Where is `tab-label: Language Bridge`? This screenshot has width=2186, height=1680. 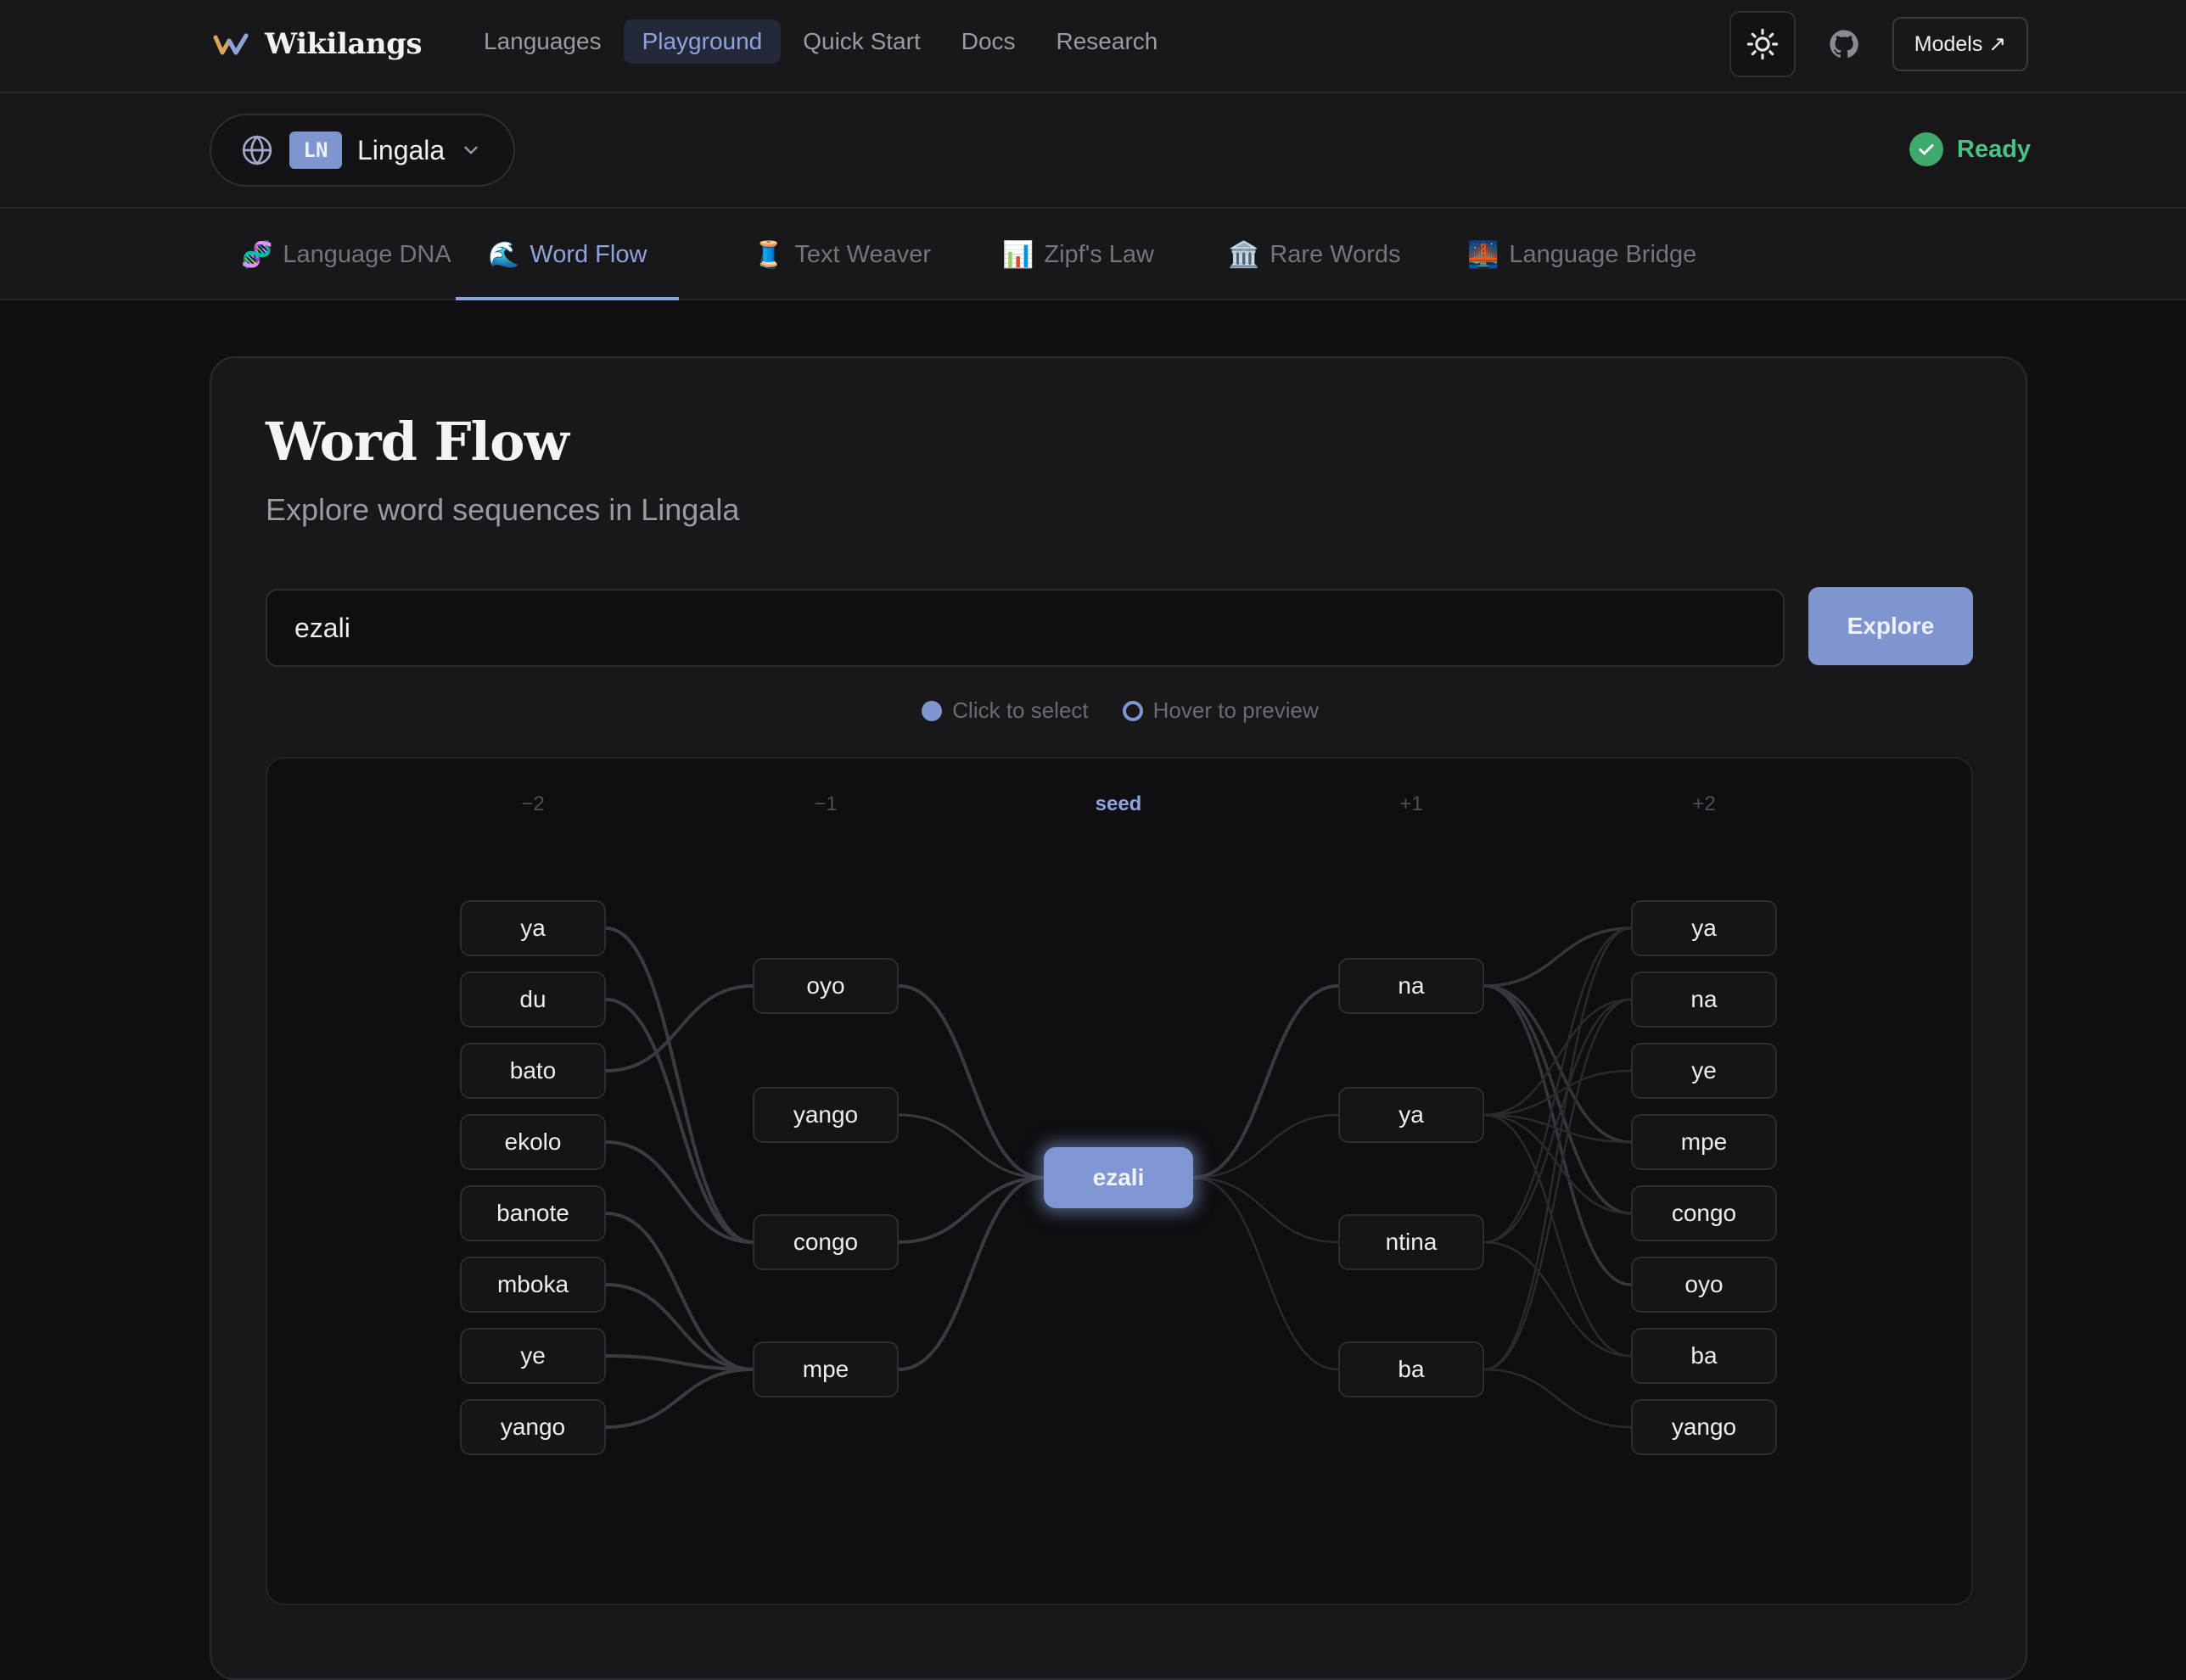
tab-label: Language Bridge is located at coordinates (1603, 254).